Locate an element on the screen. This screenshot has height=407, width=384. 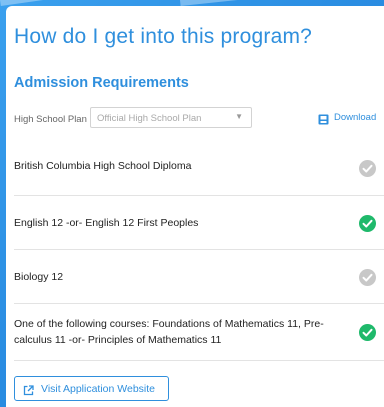
page-title: How do I get into this program? is located at coordinates (163, 36).